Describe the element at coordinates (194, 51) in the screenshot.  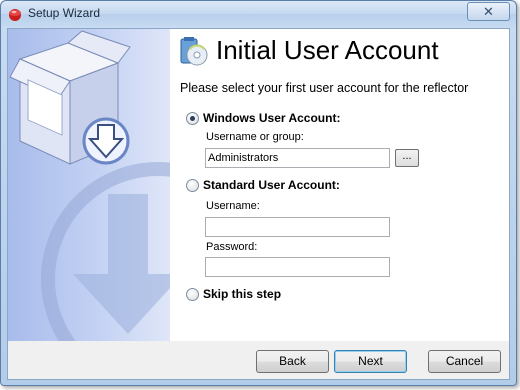
I see `user-account-cd-icon` at that location.